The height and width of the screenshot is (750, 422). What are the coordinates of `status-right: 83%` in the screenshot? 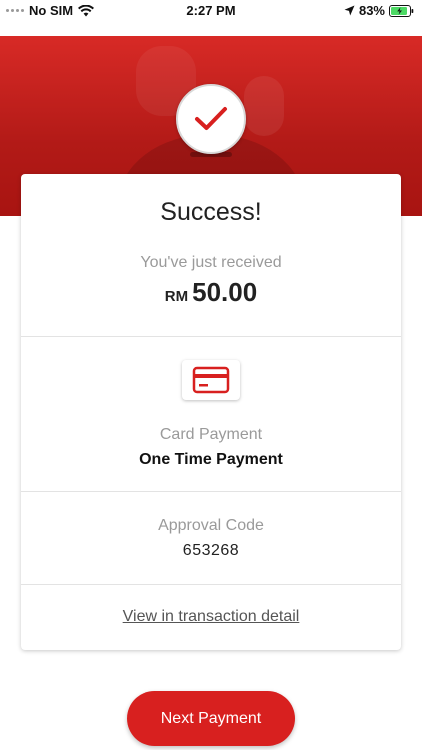 It's located at (379, 10).